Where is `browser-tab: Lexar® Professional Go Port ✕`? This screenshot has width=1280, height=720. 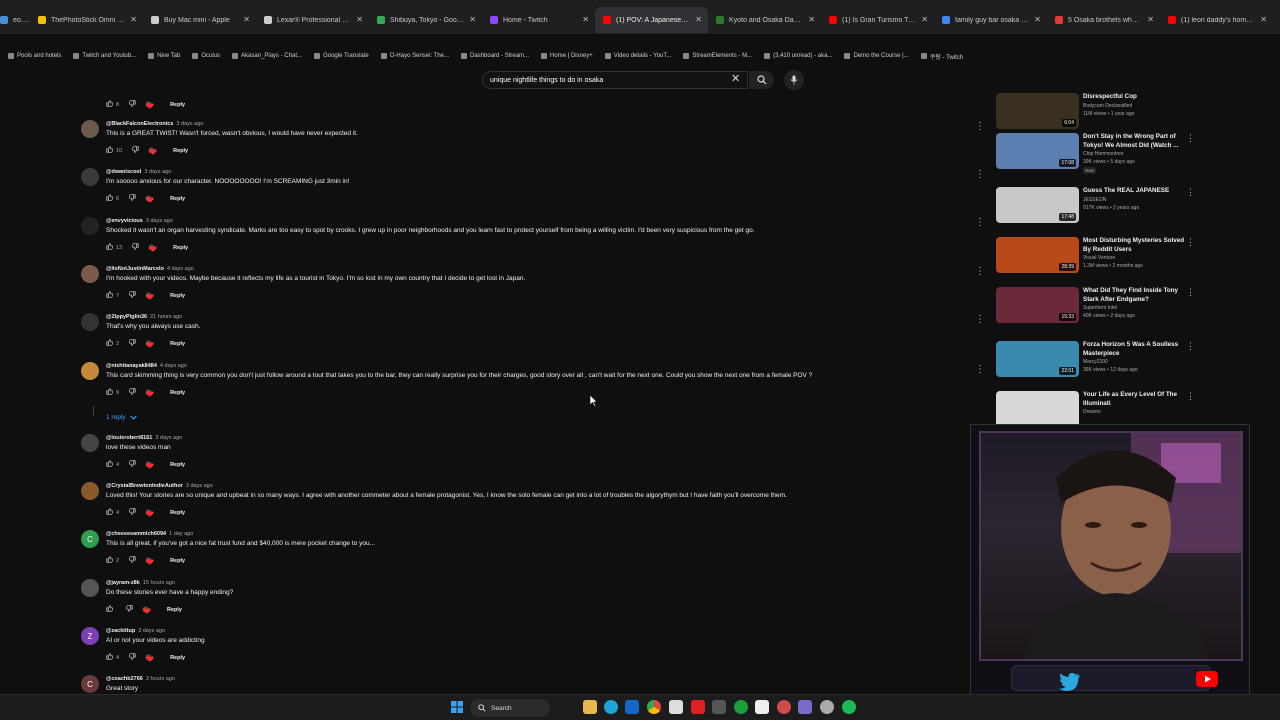
browser-tab: Lexar® Professional Go Port ✕ is located at coordinates (312, 20).